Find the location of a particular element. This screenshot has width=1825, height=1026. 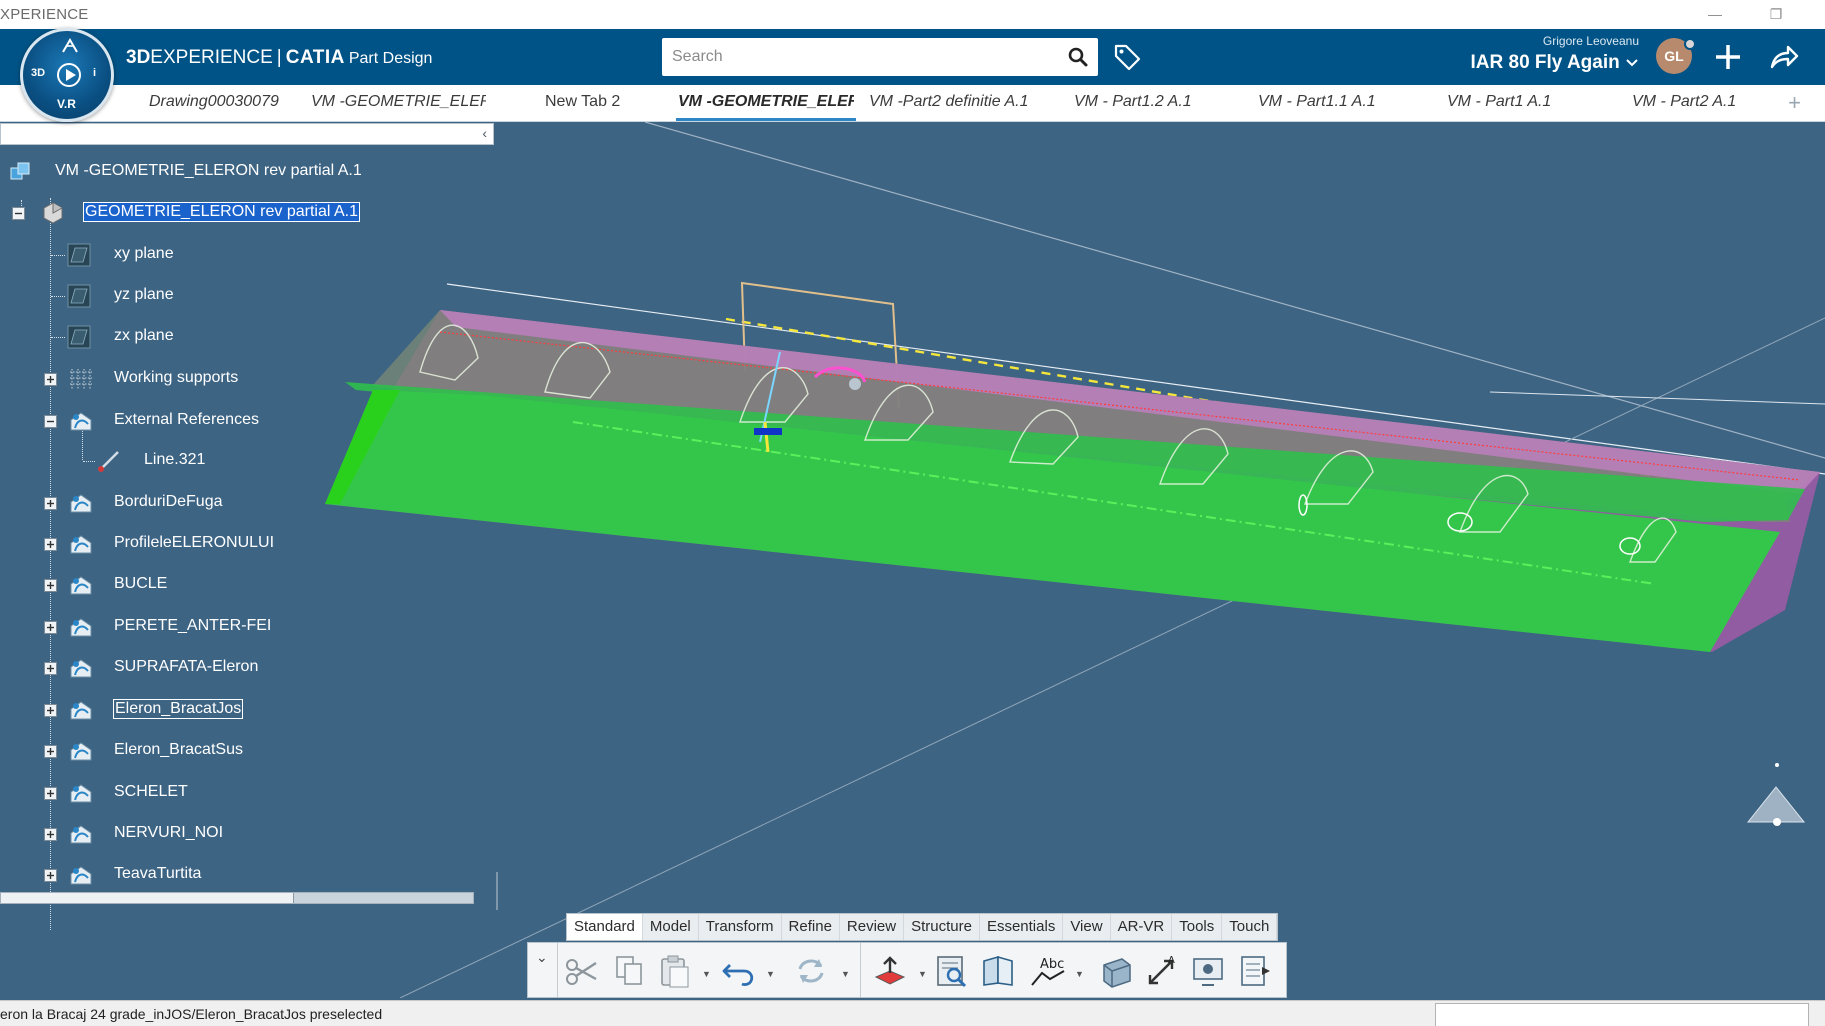

search-icon is located at coordinates (1078, 57).